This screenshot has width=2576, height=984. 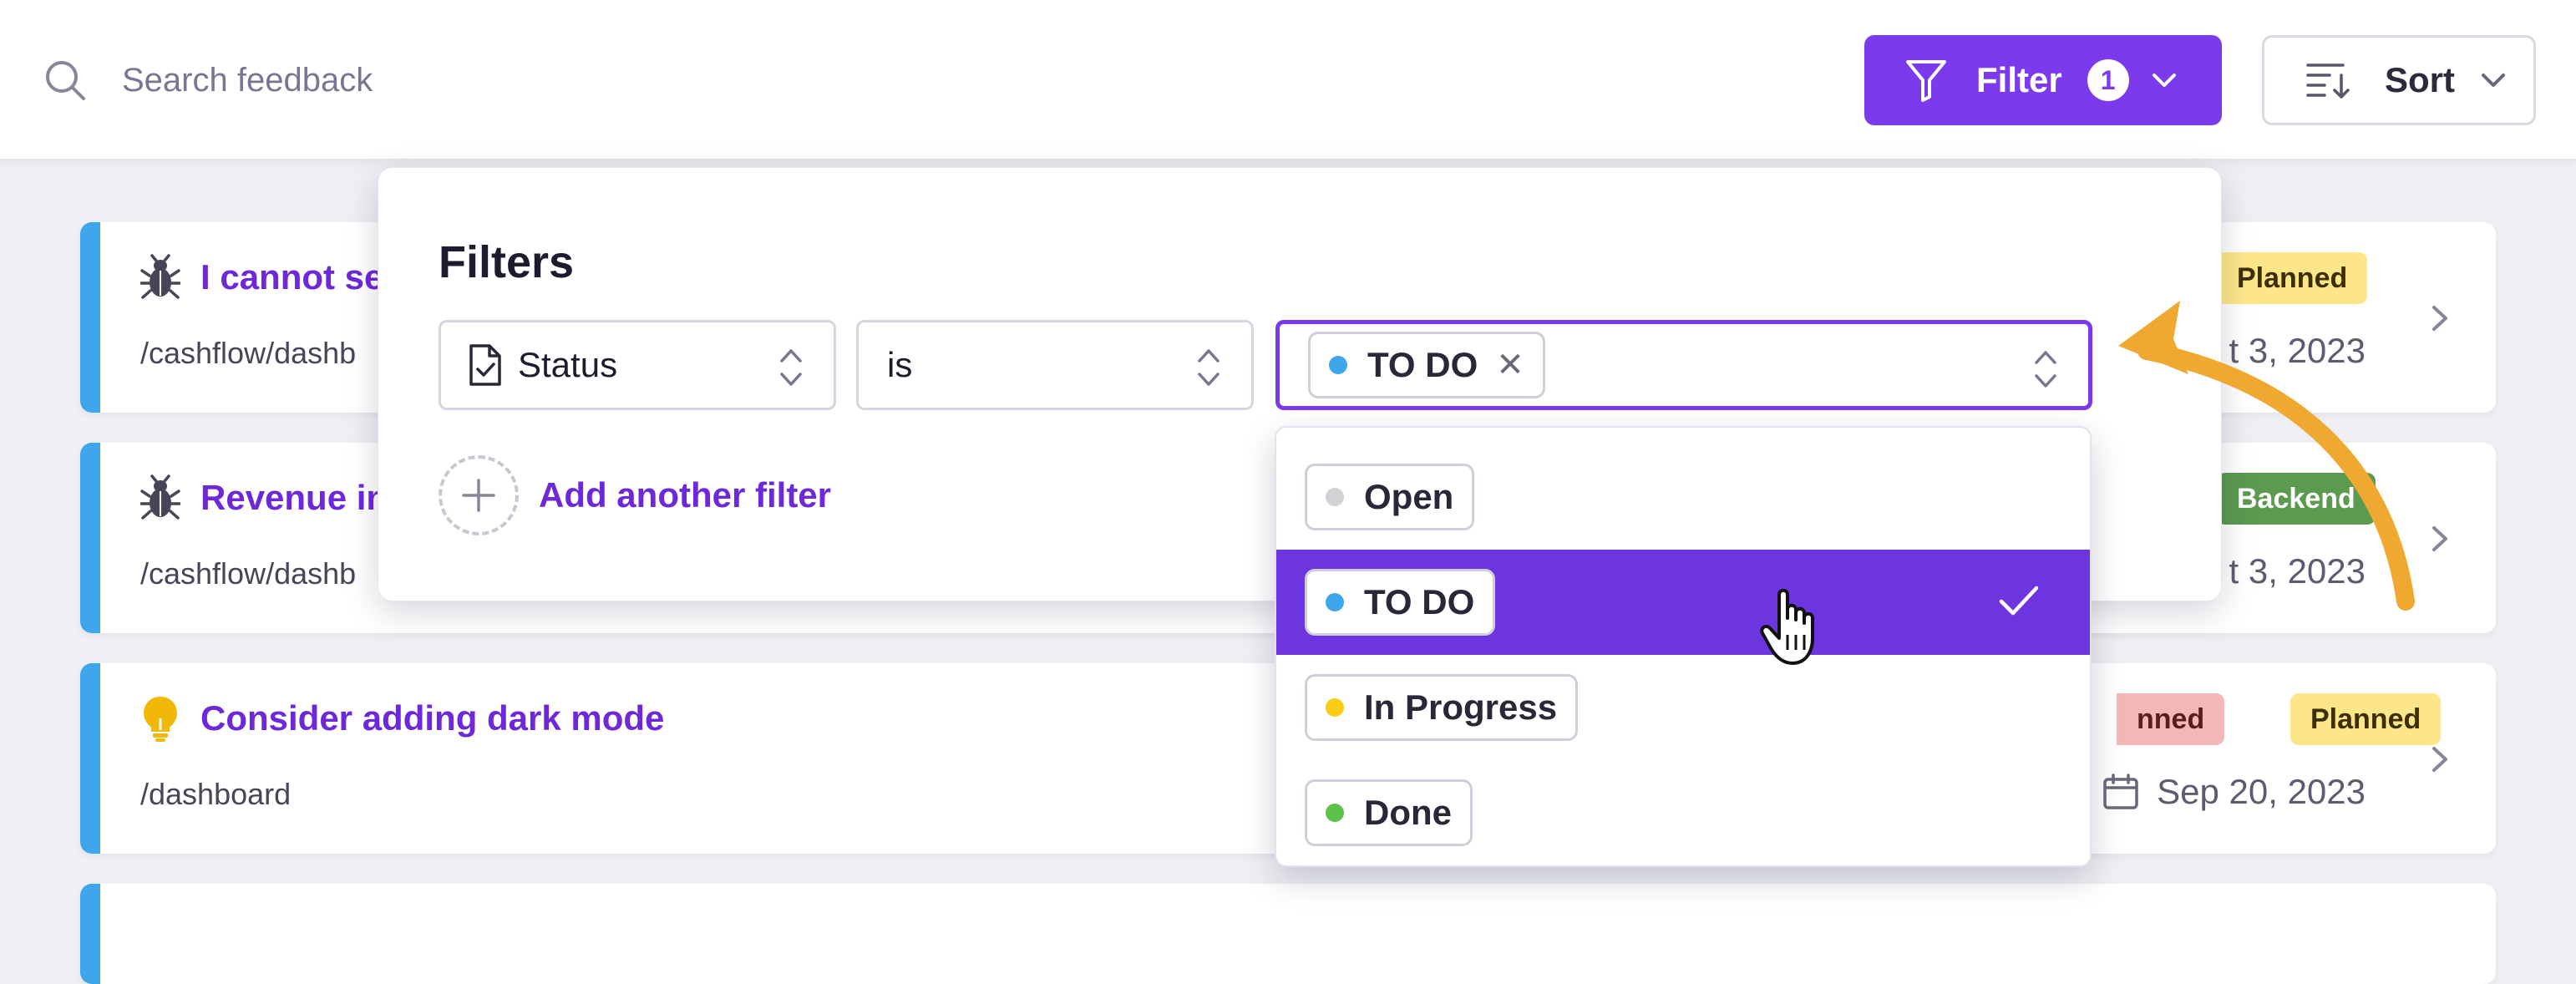 I want to click on sort-button: Sort, so click(x=2399, y=80).